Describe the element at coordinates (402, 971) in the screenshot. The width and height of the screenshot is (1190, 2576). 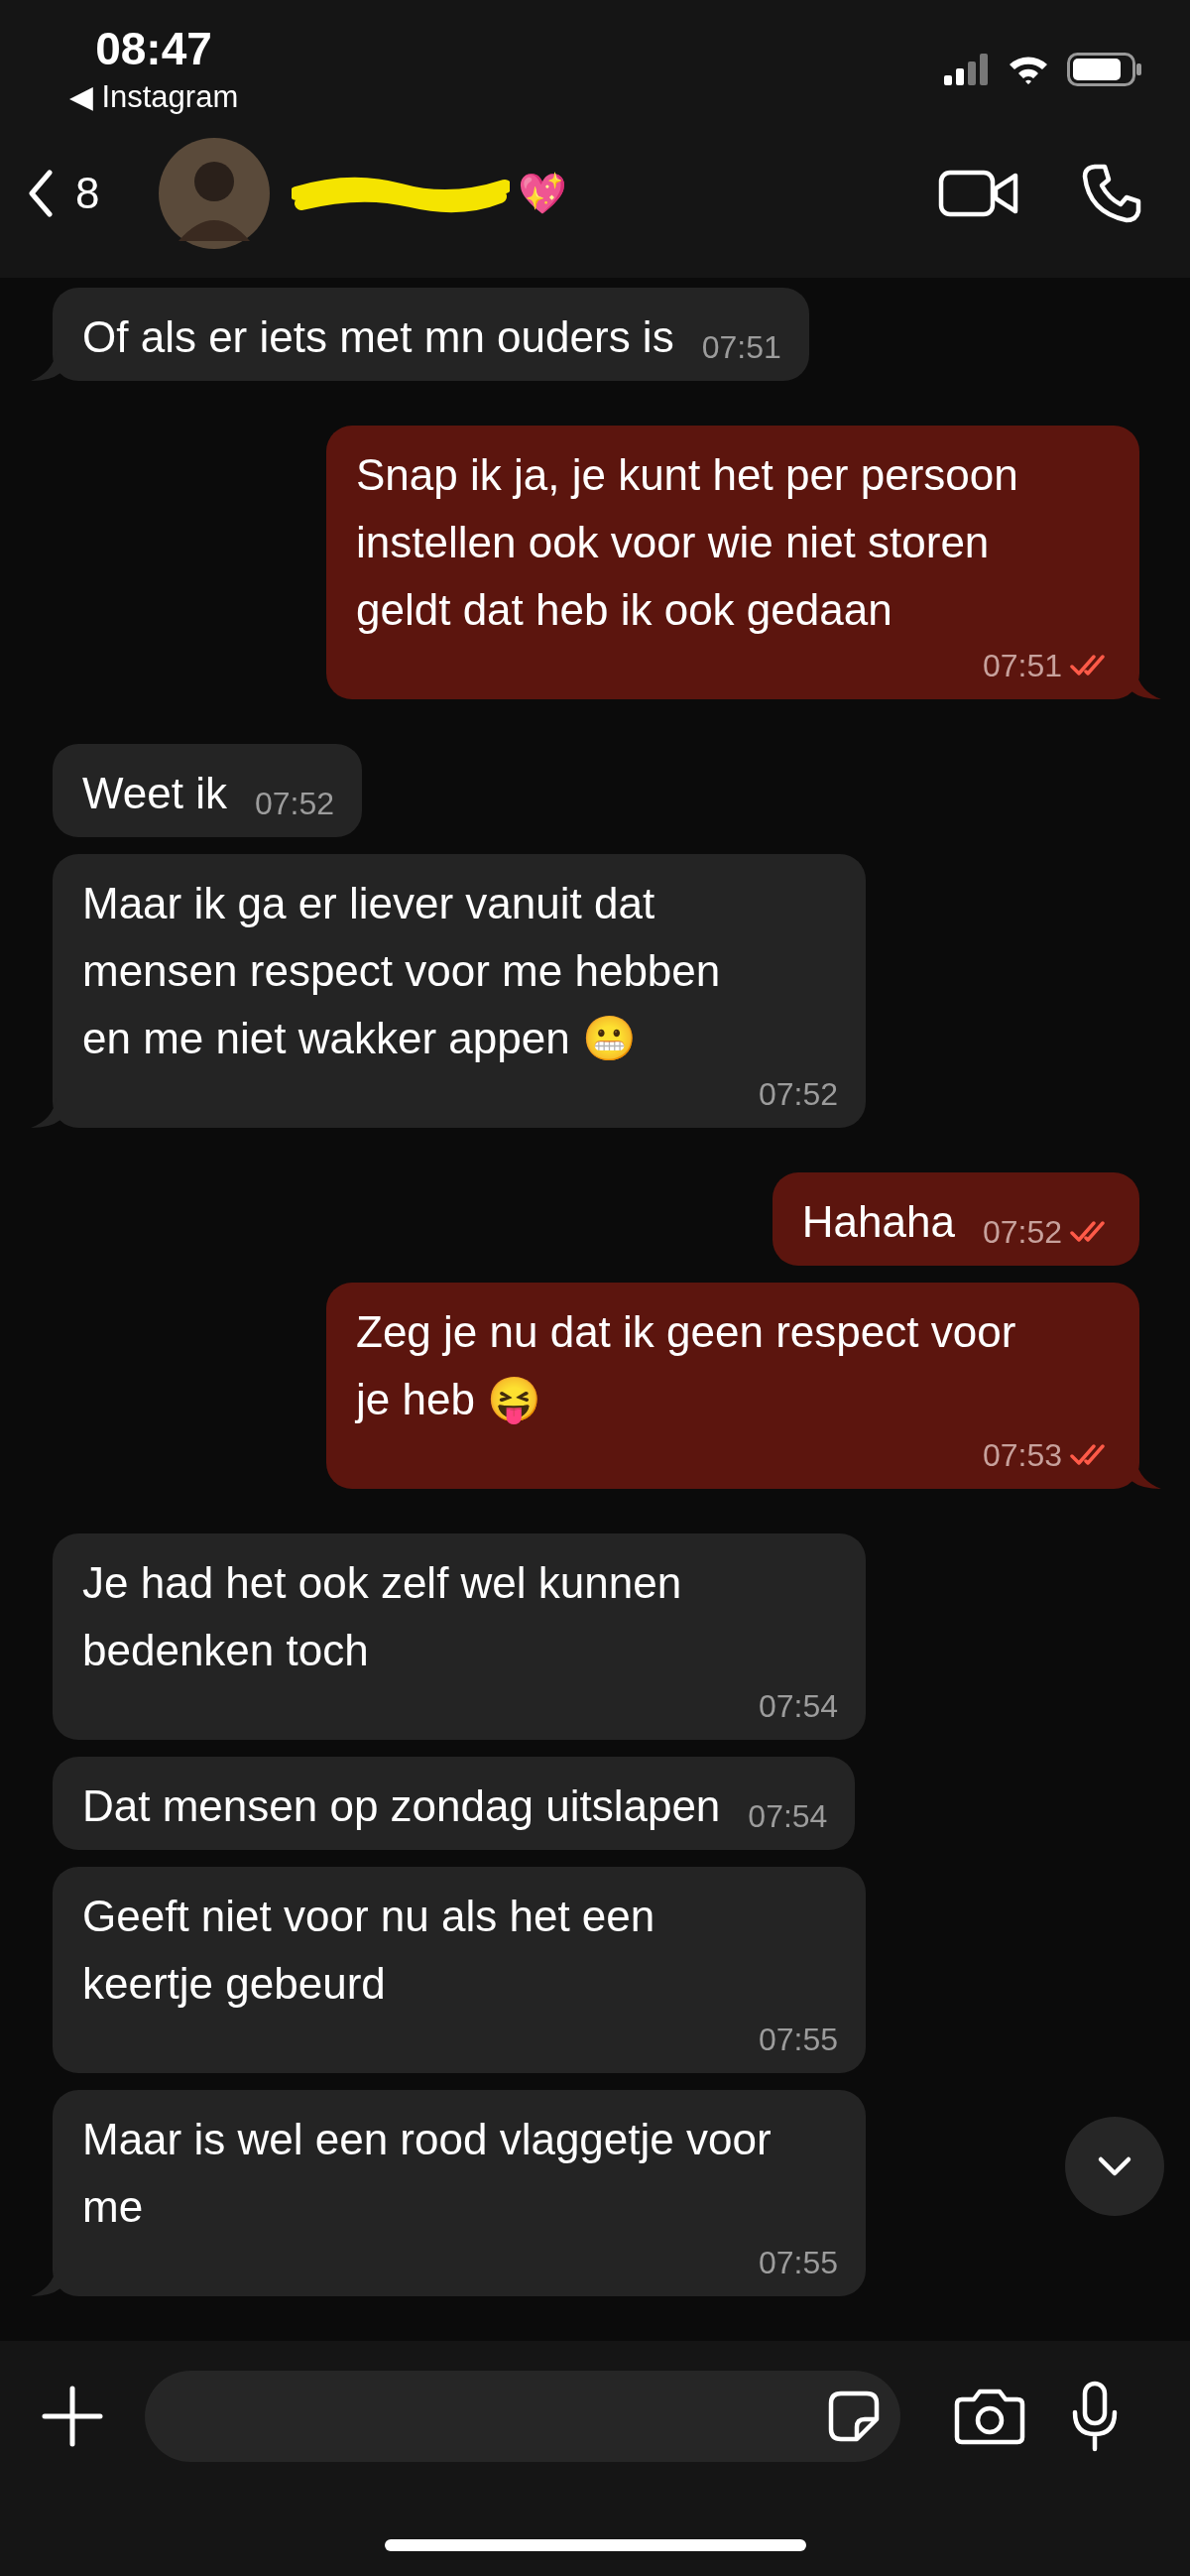
I see `message-text: Maar ik ga er liever vanuit dat mensen respect voor me hebben en me niet wakker appen 😬` at that location.